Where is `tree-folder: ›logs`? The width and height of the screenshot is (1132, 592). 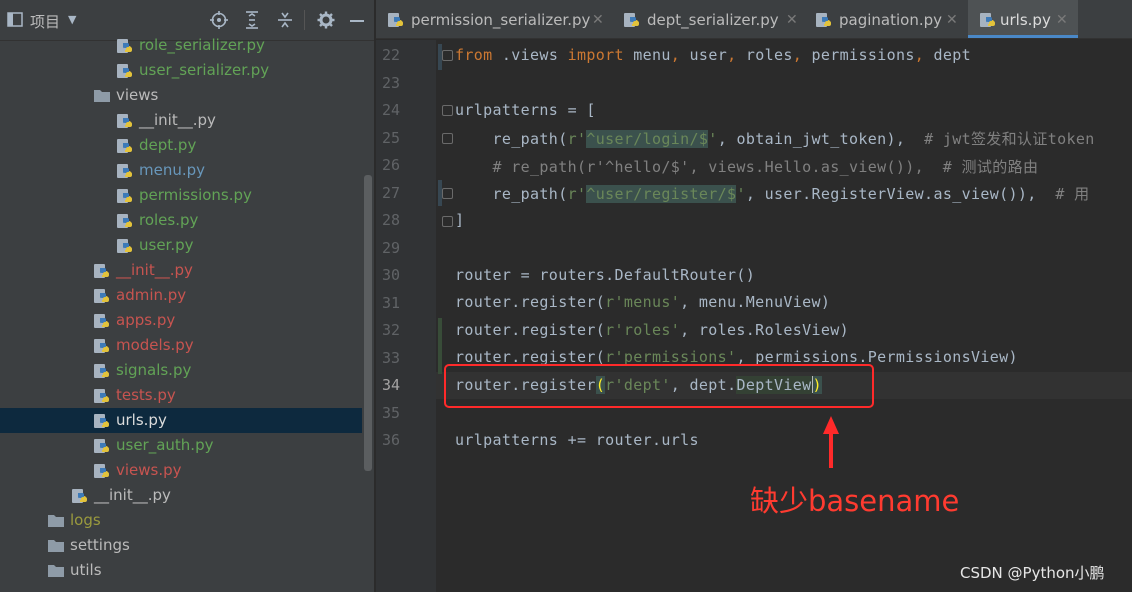 tree-folder: ›logs is located at coordinates (181, 520).